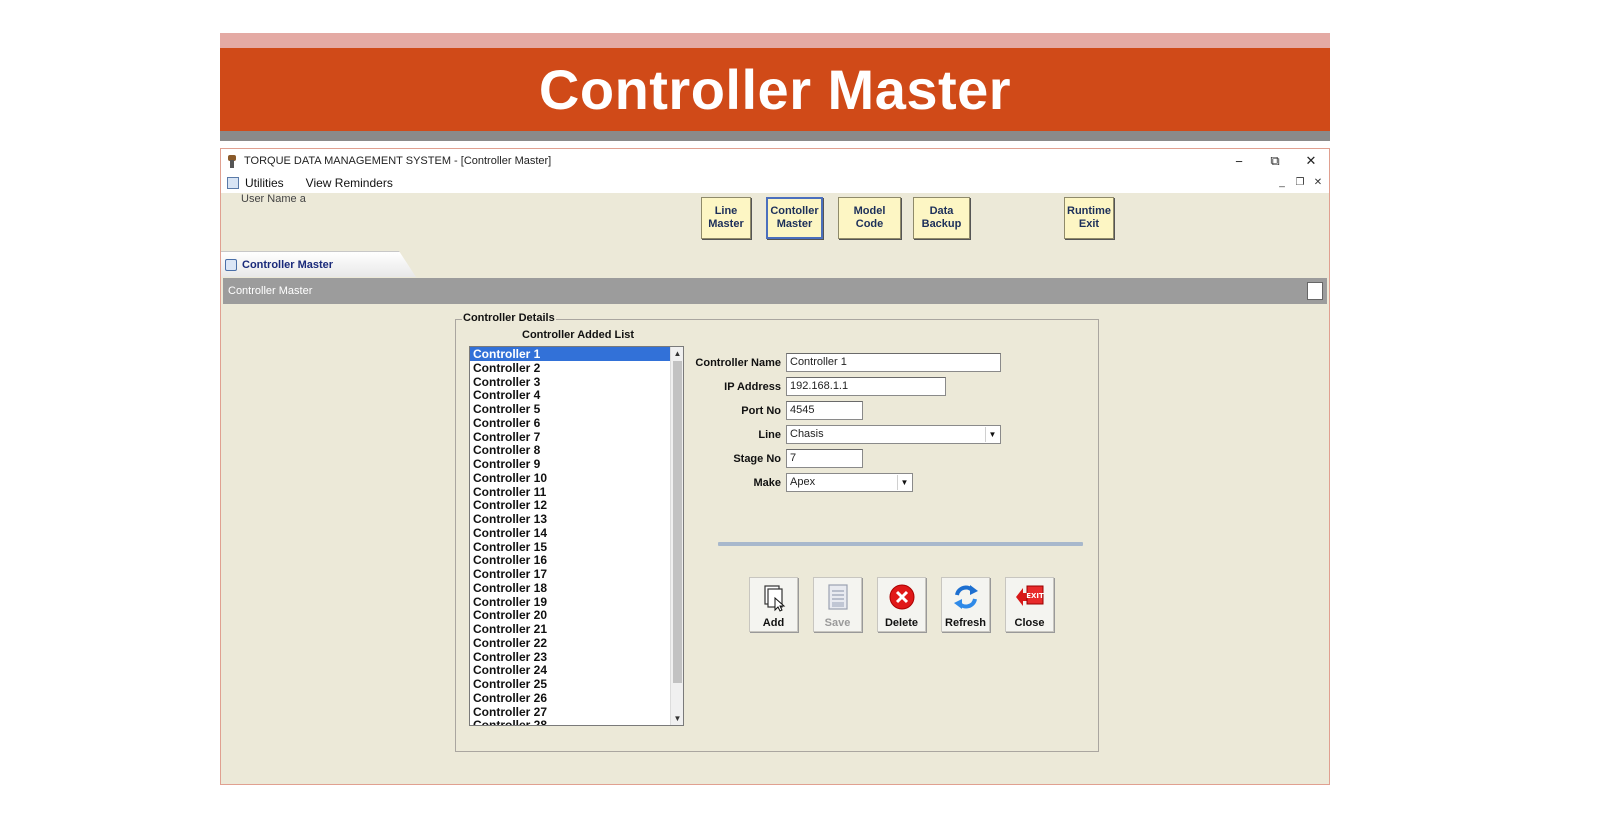 The height and width of the screenshot is (827, 1600). Describe the element at coordinates (901, 623) in the screenshot. I see `delete-button-label: Delete` at that location.